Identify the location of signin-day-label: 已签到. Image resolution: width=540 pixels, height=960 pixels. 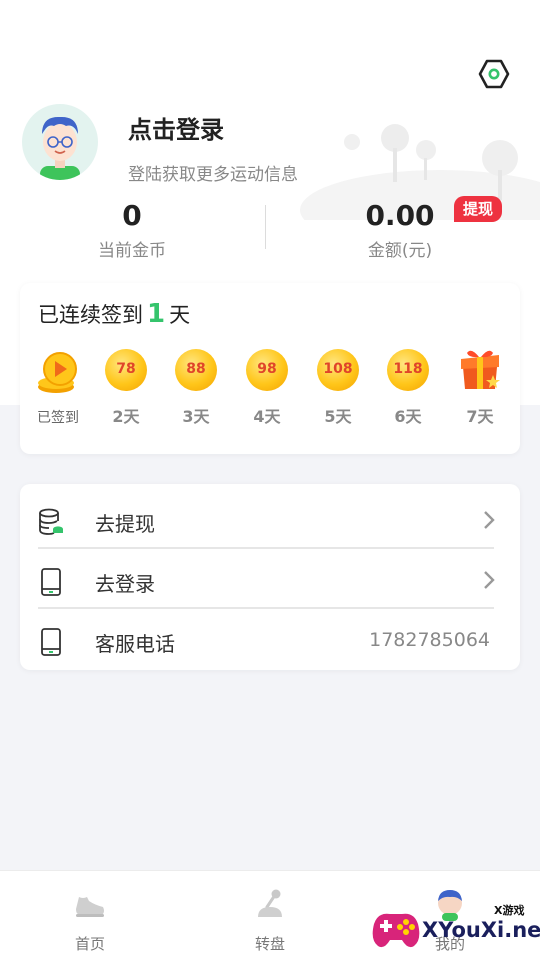
(58, 418).